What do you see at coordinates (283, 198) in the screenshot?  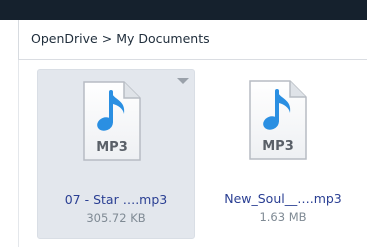 I see `file-name: New_Soul__….mp3` at bounding box center [283, 198].